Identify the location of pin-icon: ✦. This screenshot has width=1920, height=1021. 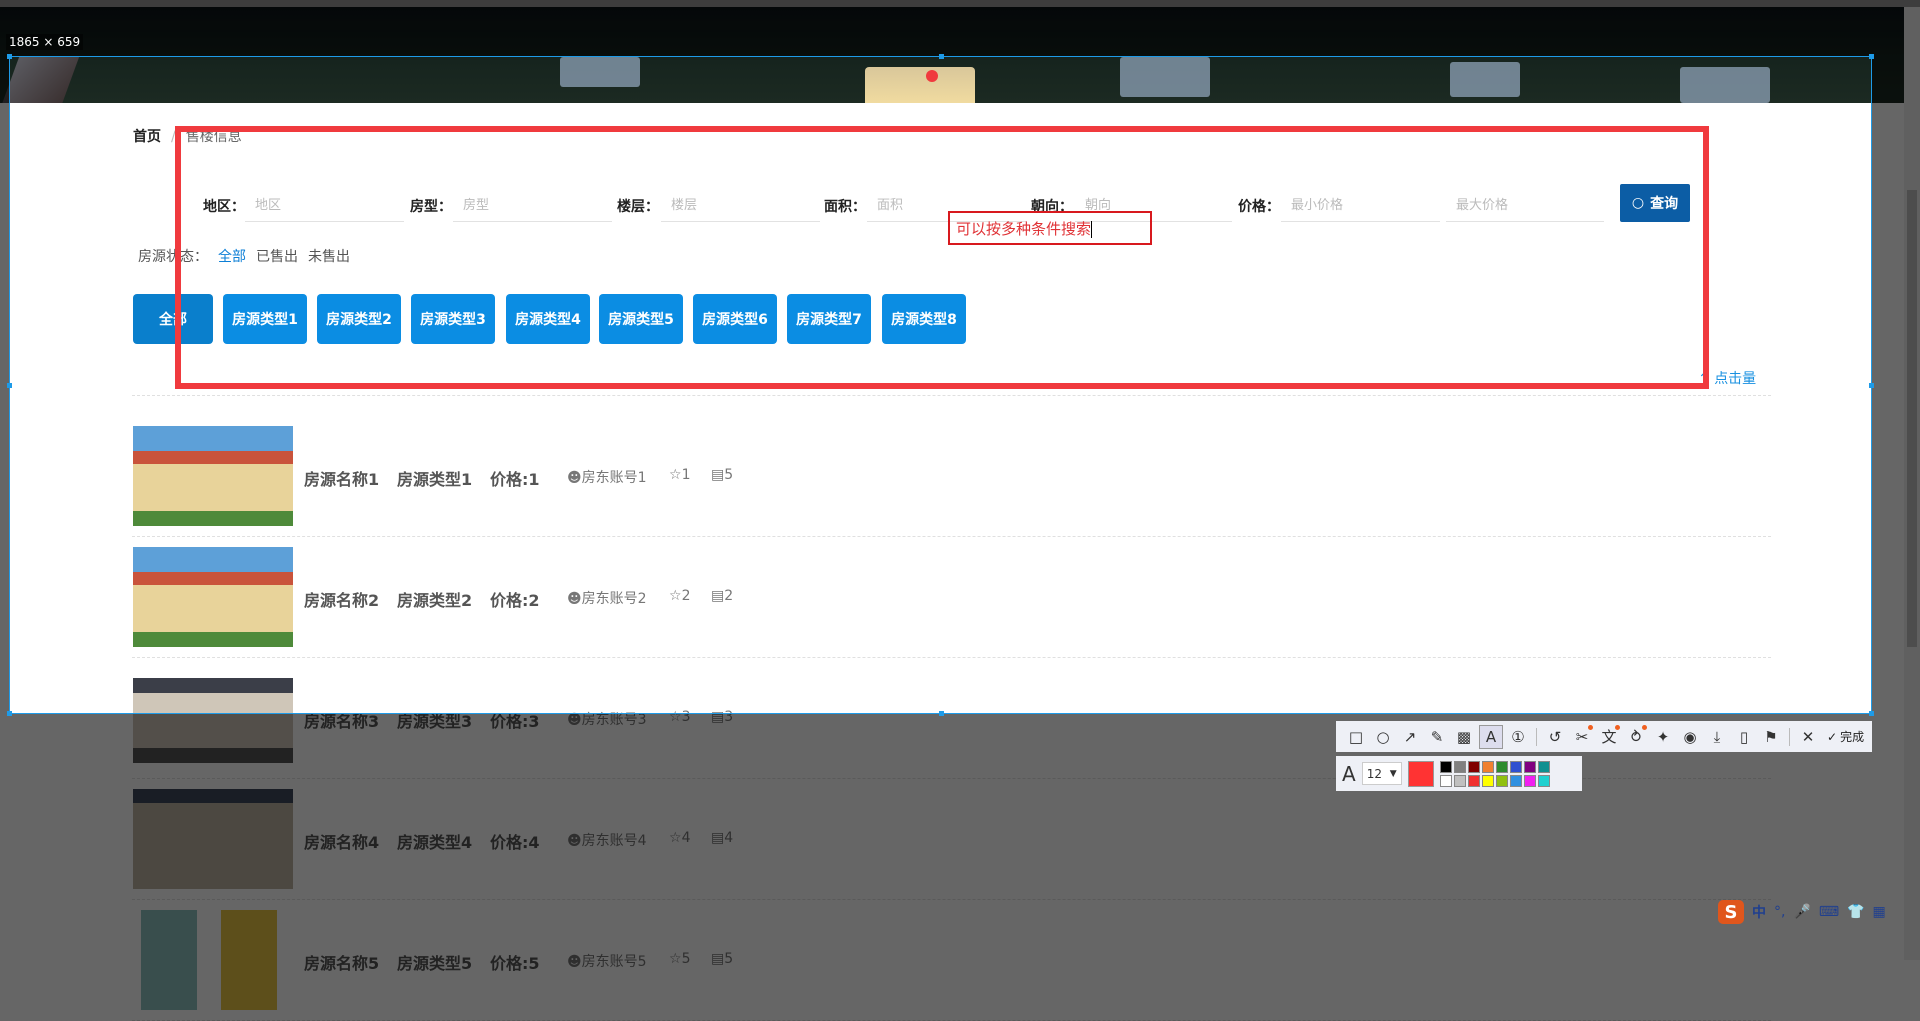
(1663, 737).